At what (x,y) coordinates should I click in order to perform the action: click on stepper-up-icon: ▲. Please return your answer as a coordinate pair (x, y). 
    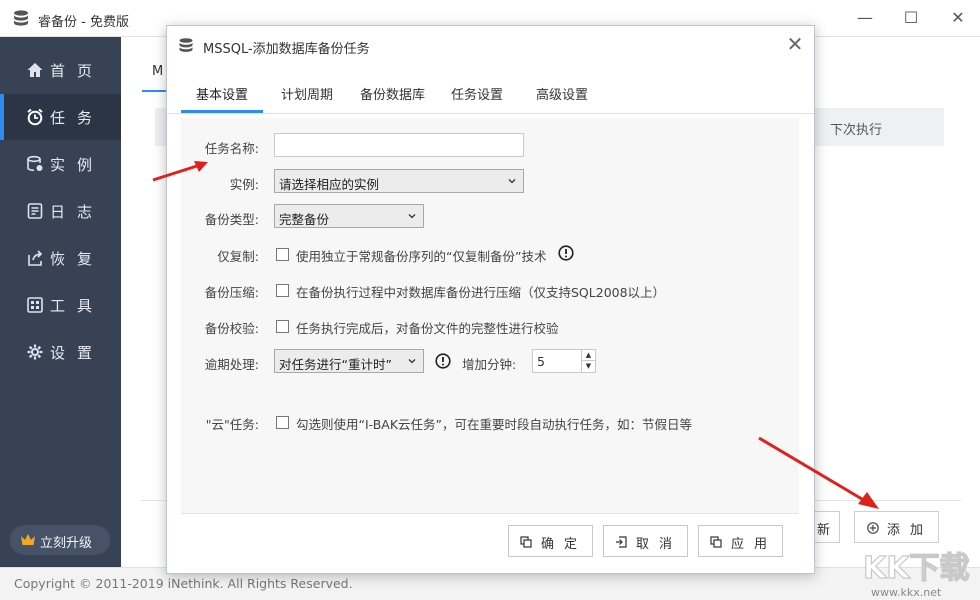
    Looking at the image, I should click on (588, 355).